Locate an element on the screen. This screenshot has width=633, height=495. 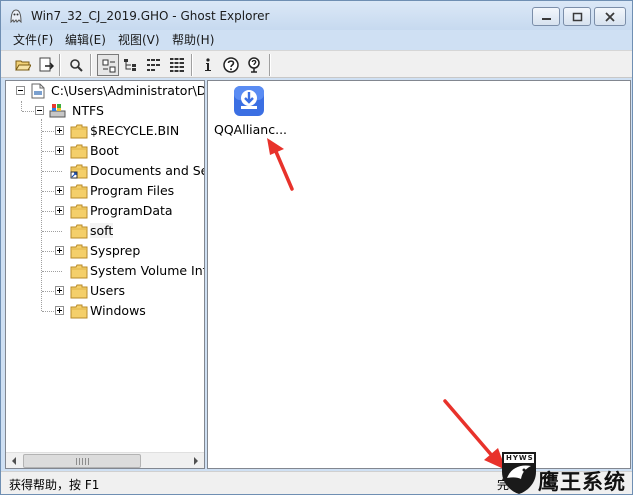
open-icon is located at coordinates (23, 65).